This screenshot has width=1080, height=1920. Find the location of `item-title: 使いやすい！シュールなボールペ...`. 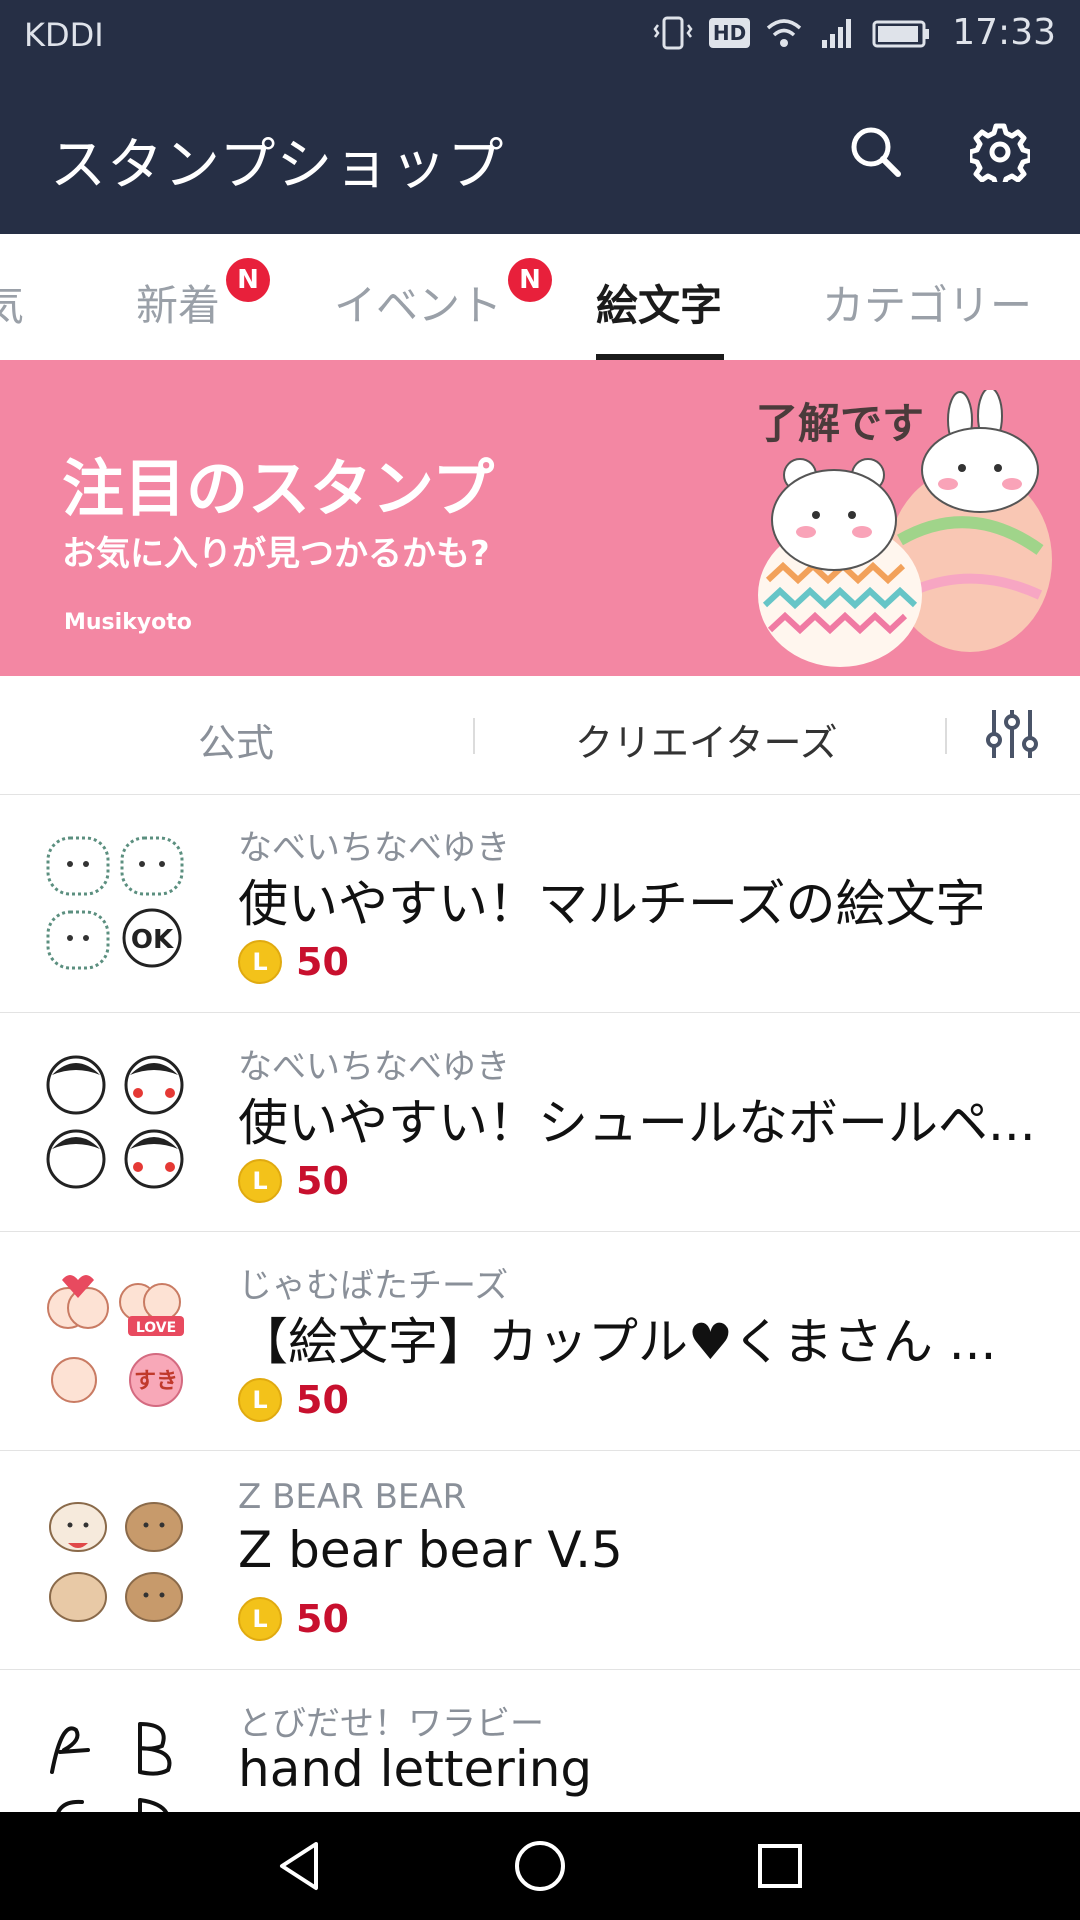

item-title: 使いやすい！シュールなボールペ... is located at coordinates (637, 1123).